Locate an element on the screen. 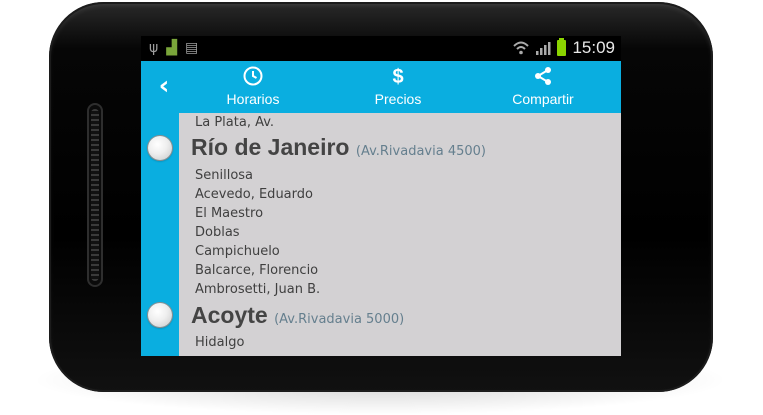 The width and height of the screenshot is (763, 415). compartir-label: Compartir is located at coordinates (543, 99).